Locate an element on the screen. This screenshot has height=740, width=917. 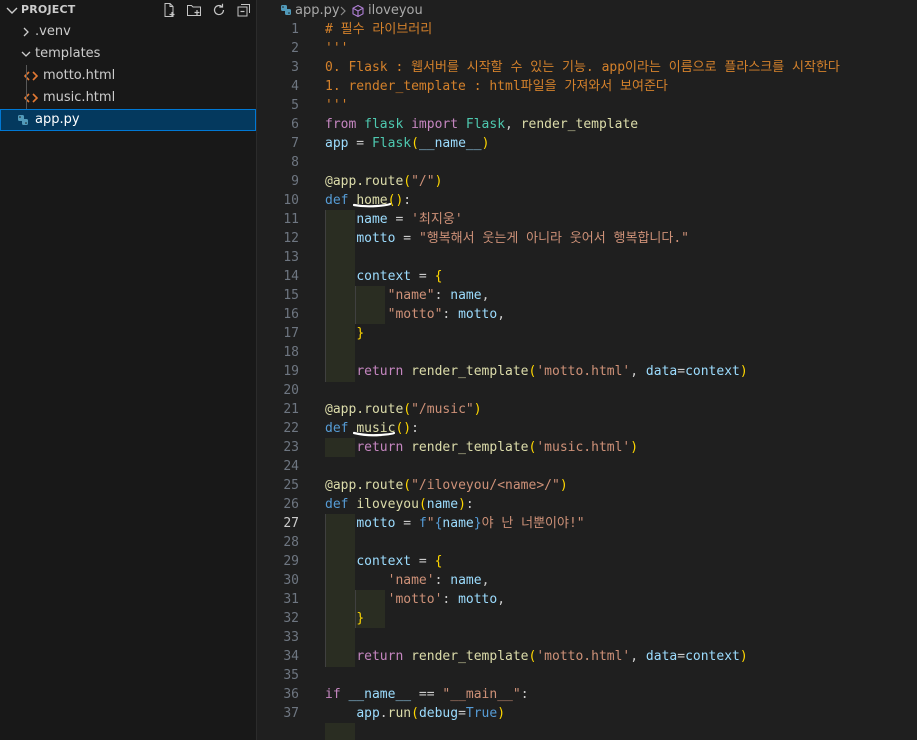
code-line: 13 is located at coordinates (587, 257).